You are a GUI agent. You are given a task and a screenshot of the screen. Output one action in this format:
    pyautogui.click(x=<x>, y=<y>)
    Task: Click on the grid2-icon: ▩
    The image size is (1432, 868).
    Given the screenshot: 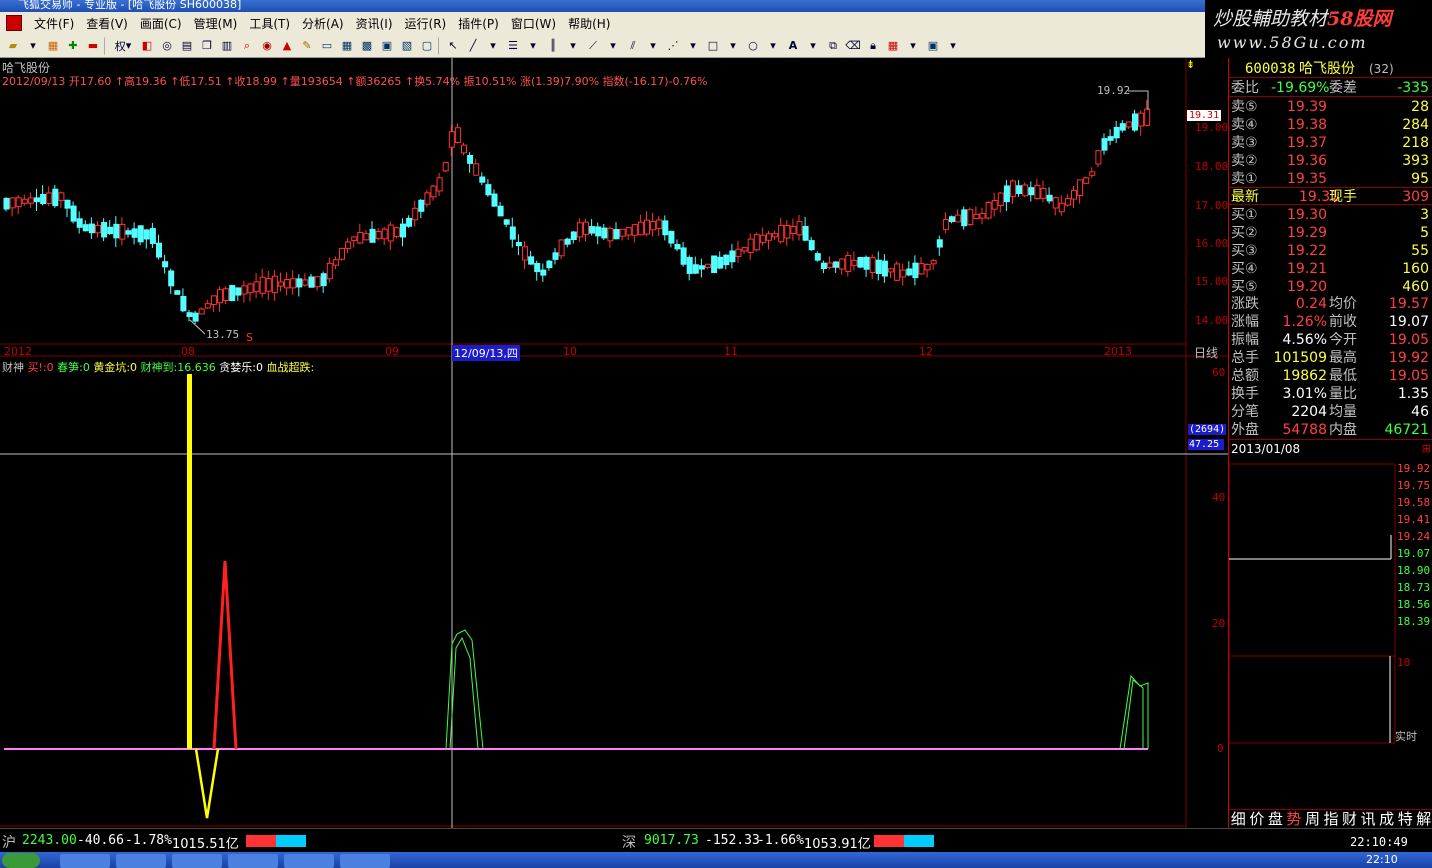 What is the action you would take?
    pyautogui.click(x=367, y=46)
    